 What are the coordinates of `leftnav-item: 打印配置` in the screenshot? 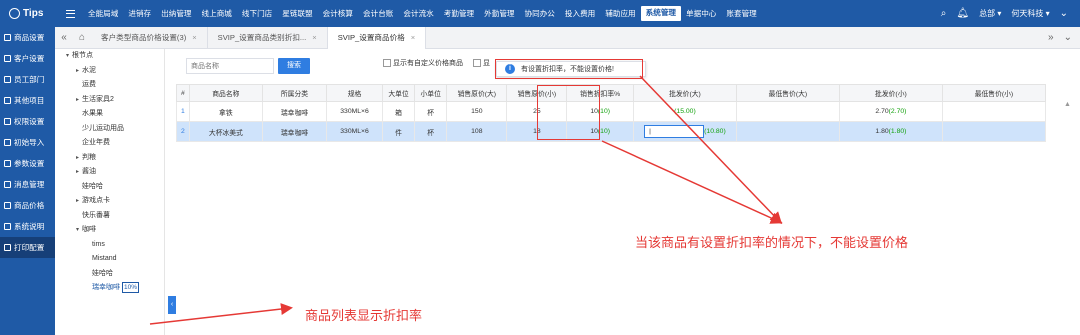 It's located at (27, 247).